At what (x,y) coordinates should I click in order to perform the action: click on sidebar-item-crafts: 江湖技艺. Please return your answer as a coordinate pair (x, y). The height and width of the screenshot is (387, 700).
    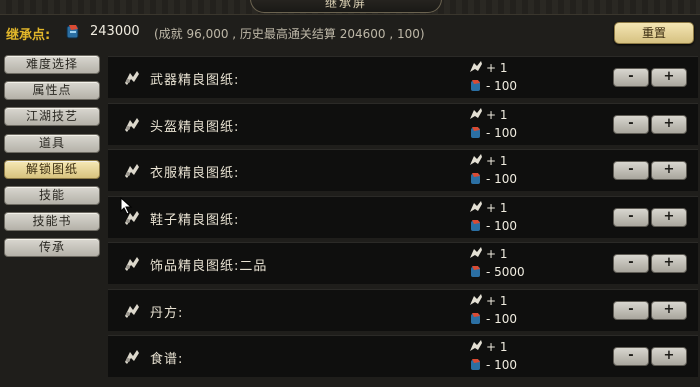
    Looking at the image, I should click on (52, 117).